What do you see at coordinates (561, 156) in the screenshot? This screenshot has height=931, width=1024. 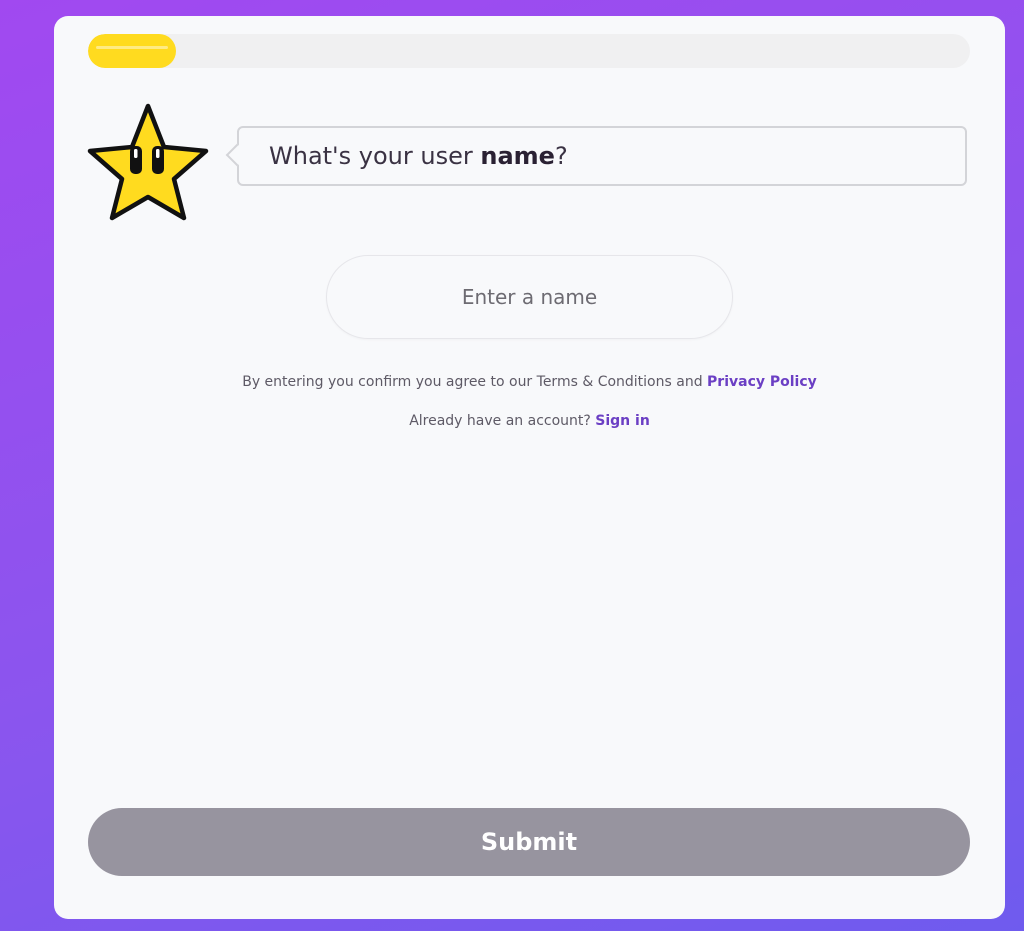 I see `question-suffix: ?` at bounding box center [561, 156].